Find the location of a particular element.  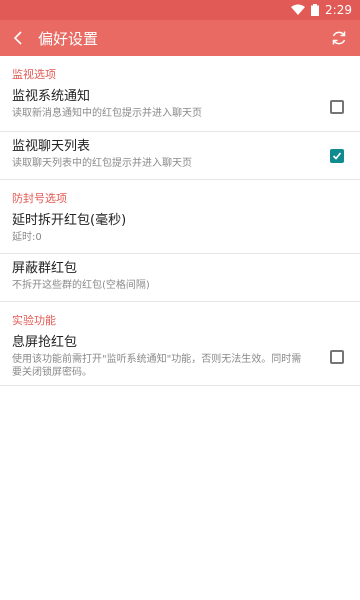

pref-title: 延时拆开红包(毫秒) is located at coordinates (69, 220).